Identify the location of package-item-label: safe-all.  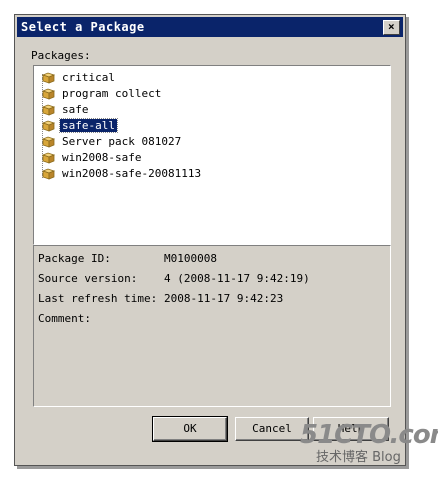
(88, 125).